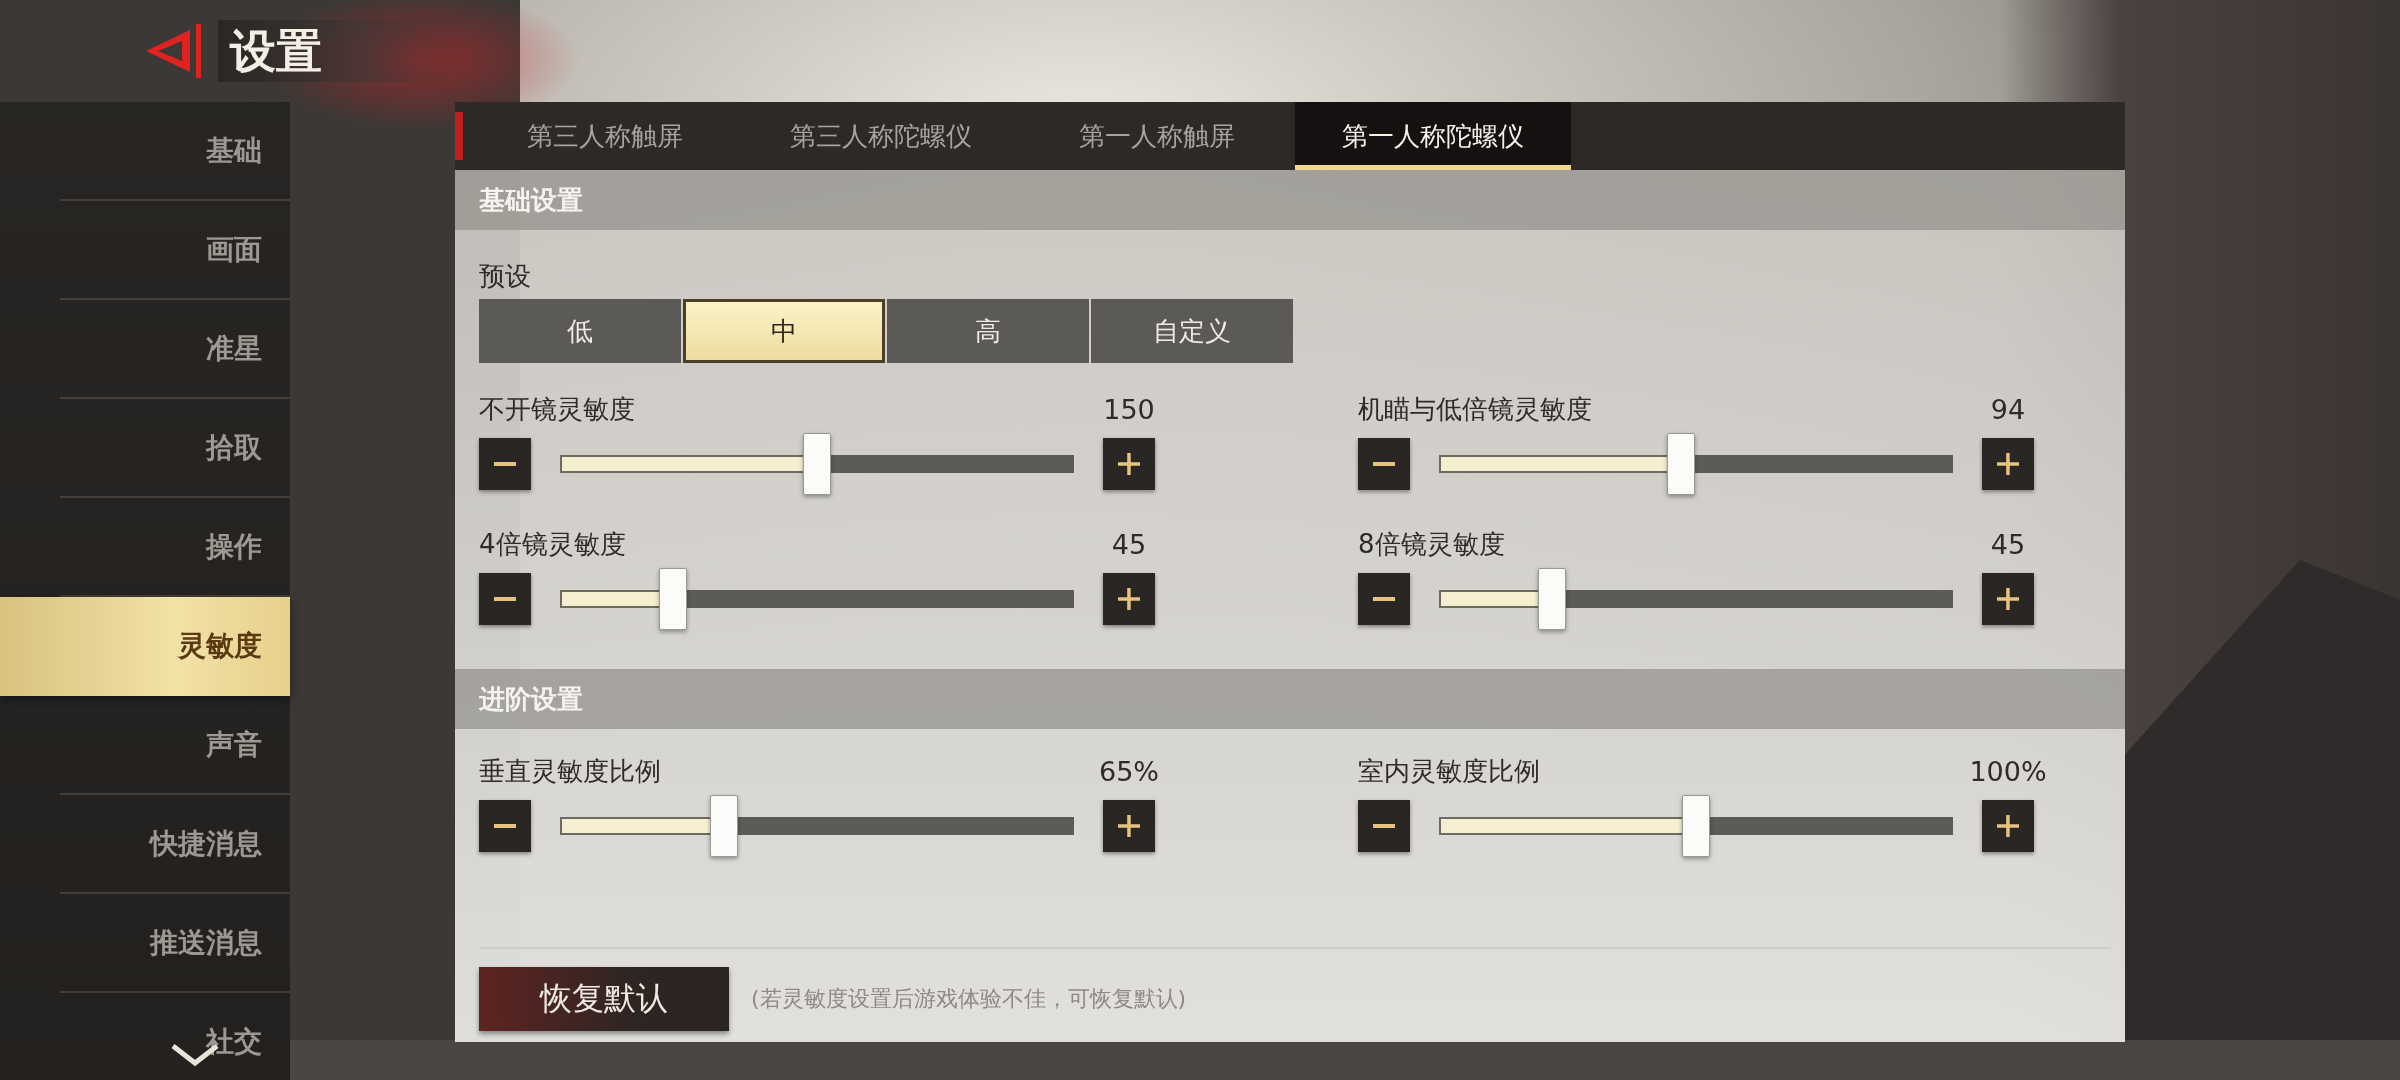  I want to click on page-title: 设置, so click(276, 51).